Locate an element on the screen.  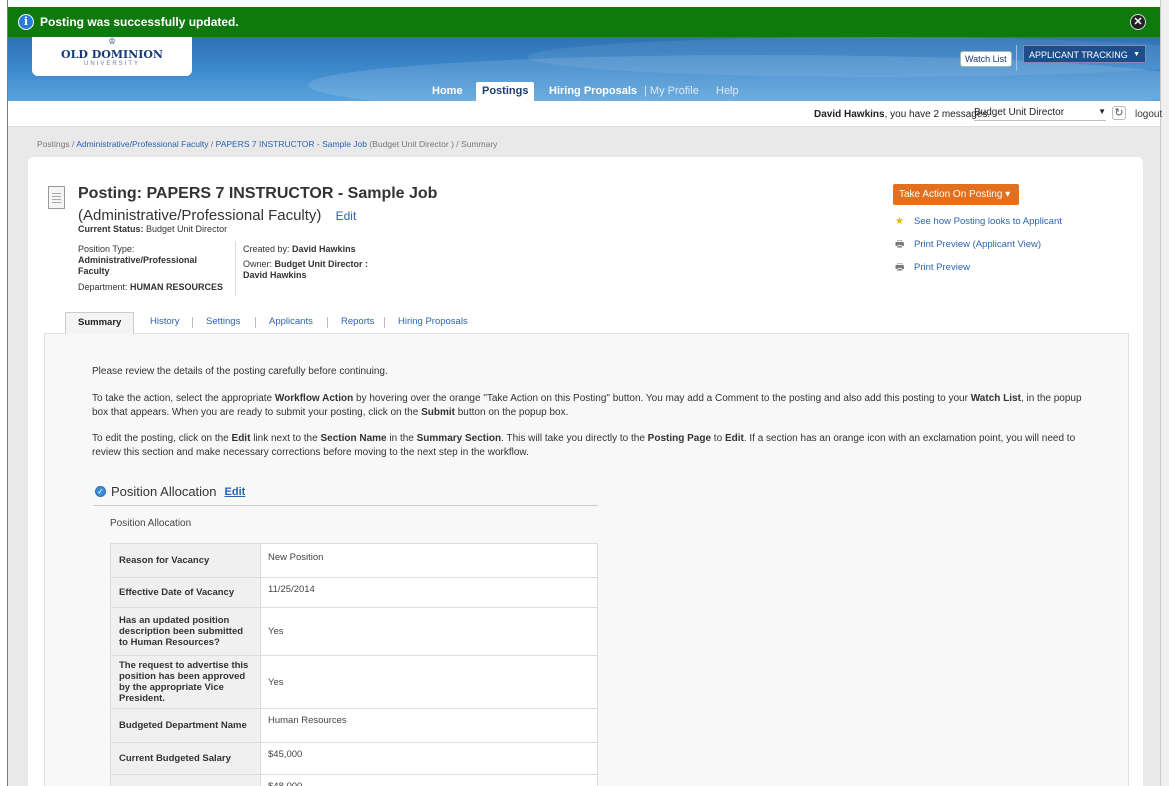
close-icon: ✕ is located at coordinates (1138, 22).